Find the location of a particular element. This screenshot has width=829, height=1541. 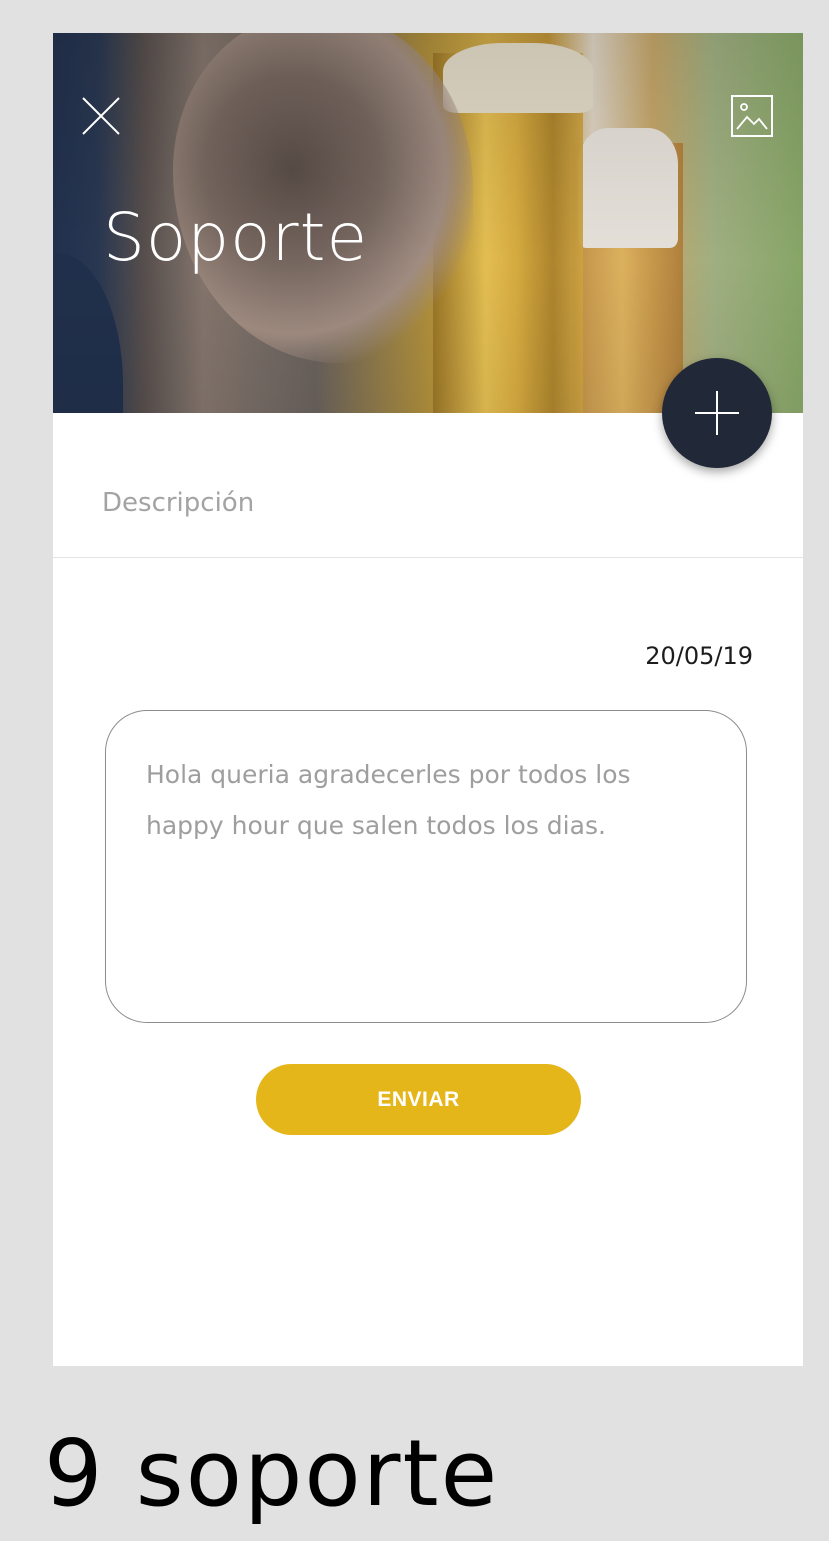

close-icon is located at coordinates (101, 116).